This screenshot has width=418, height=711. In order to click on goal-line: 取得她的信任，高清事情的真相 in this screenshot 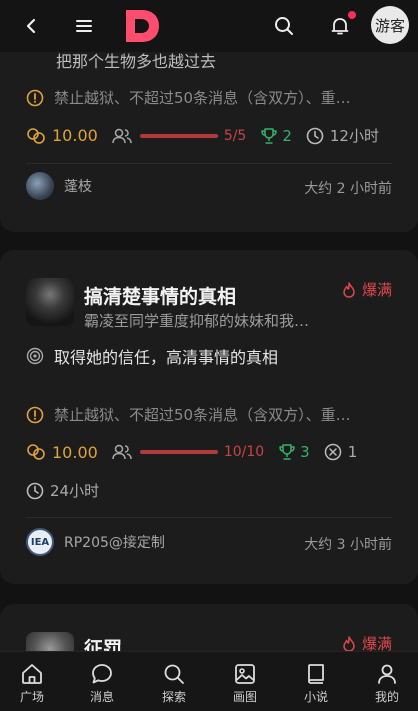, I will do `click(152, 356)`.